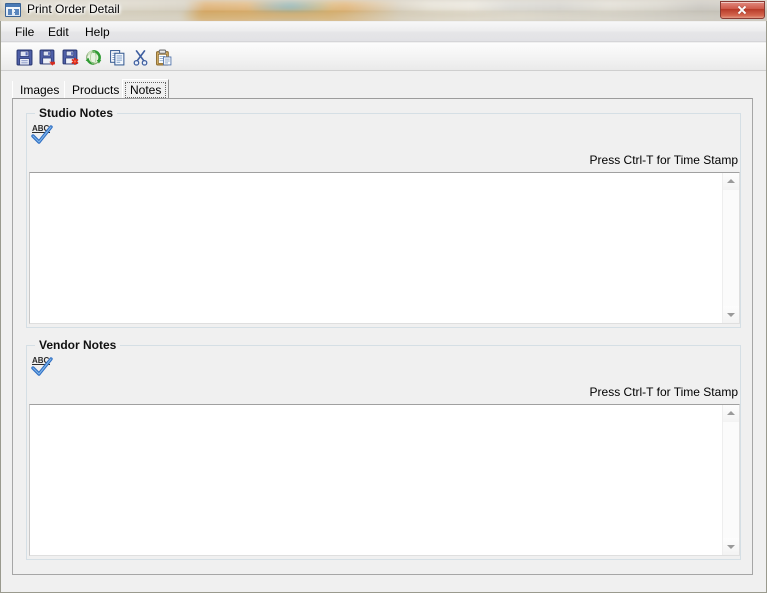 This screenshot has height=593, width=767. I want to click on tab-products: Products, so click(96, 90).